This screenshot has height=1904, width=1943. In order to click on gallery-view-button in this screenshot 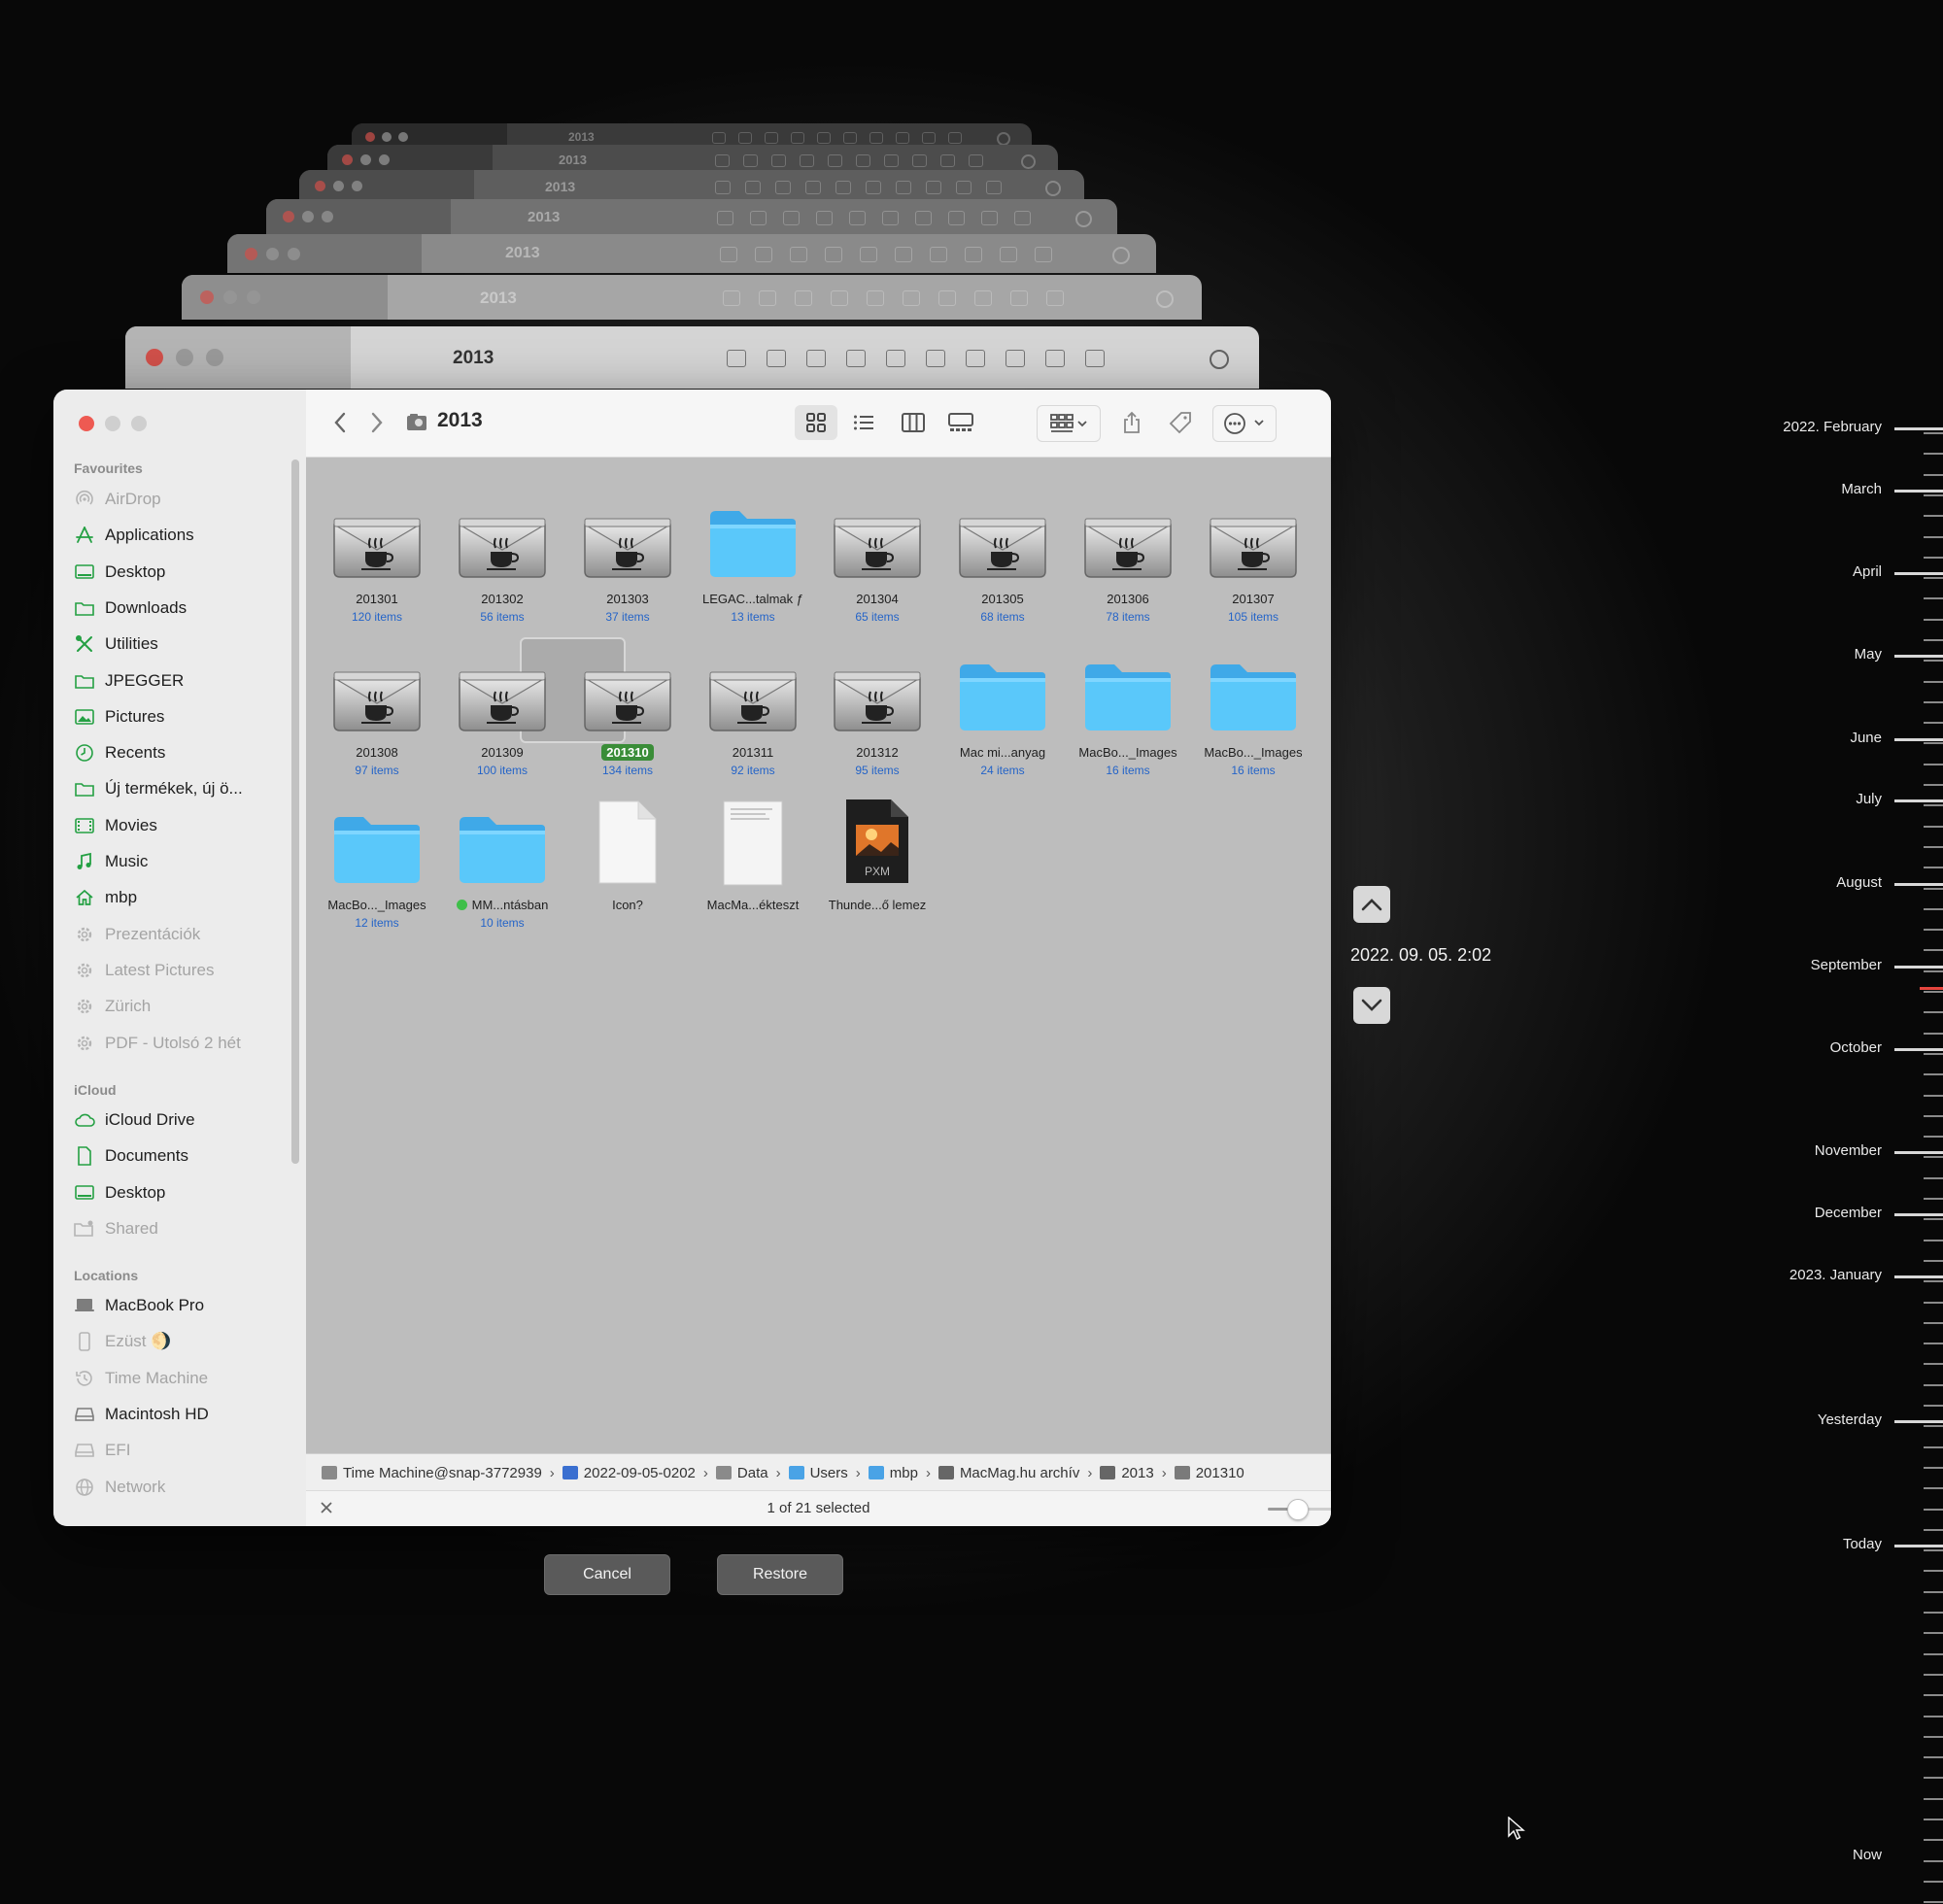, I will do `click(960, 422)`.